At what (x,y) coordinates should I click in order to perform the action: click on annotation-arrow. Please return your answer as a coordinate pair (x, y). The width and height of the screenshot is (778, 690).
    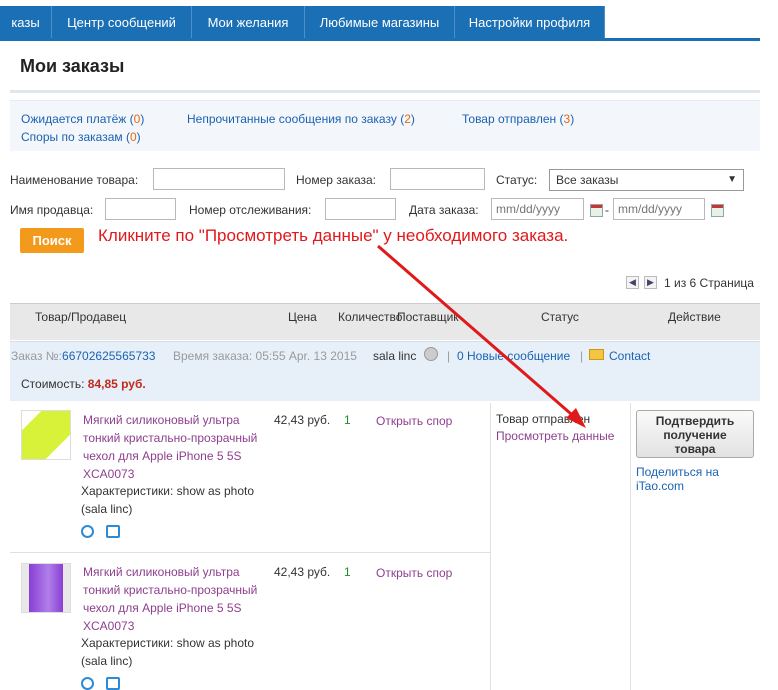
    Looking at the image, I should click on (481, 336).